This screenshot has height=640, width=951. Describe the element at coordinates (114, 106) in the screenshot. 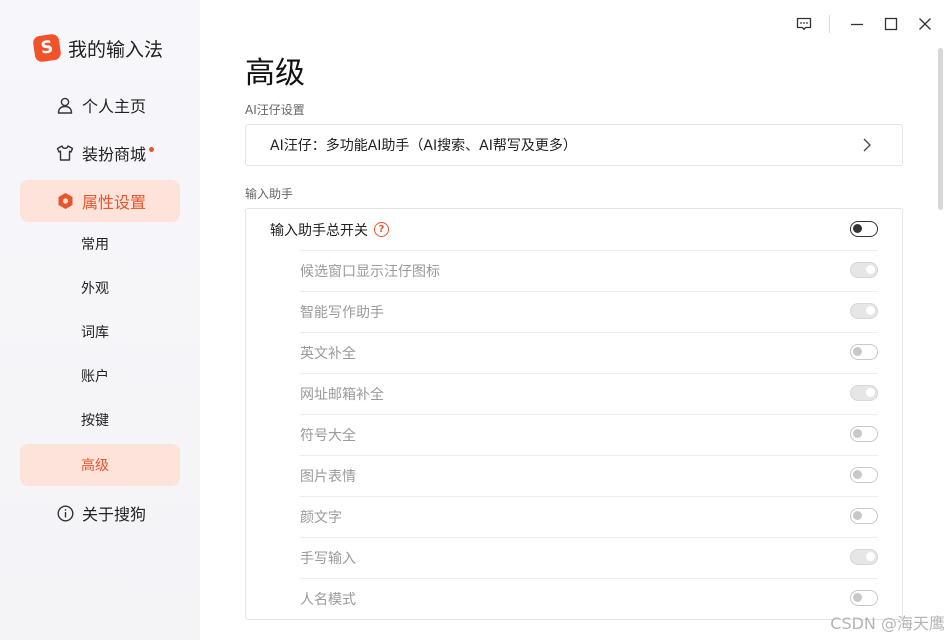

I see `sidebar-item-label: 个人主页` at that location.